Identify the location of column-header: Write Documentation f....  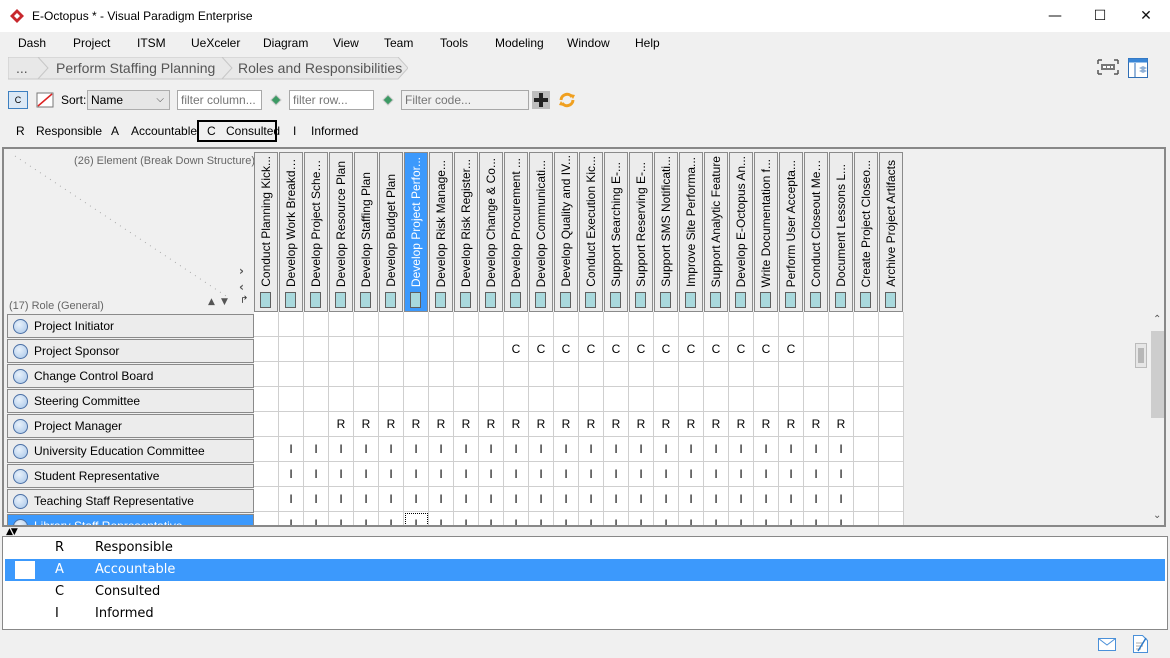
(766, 232).